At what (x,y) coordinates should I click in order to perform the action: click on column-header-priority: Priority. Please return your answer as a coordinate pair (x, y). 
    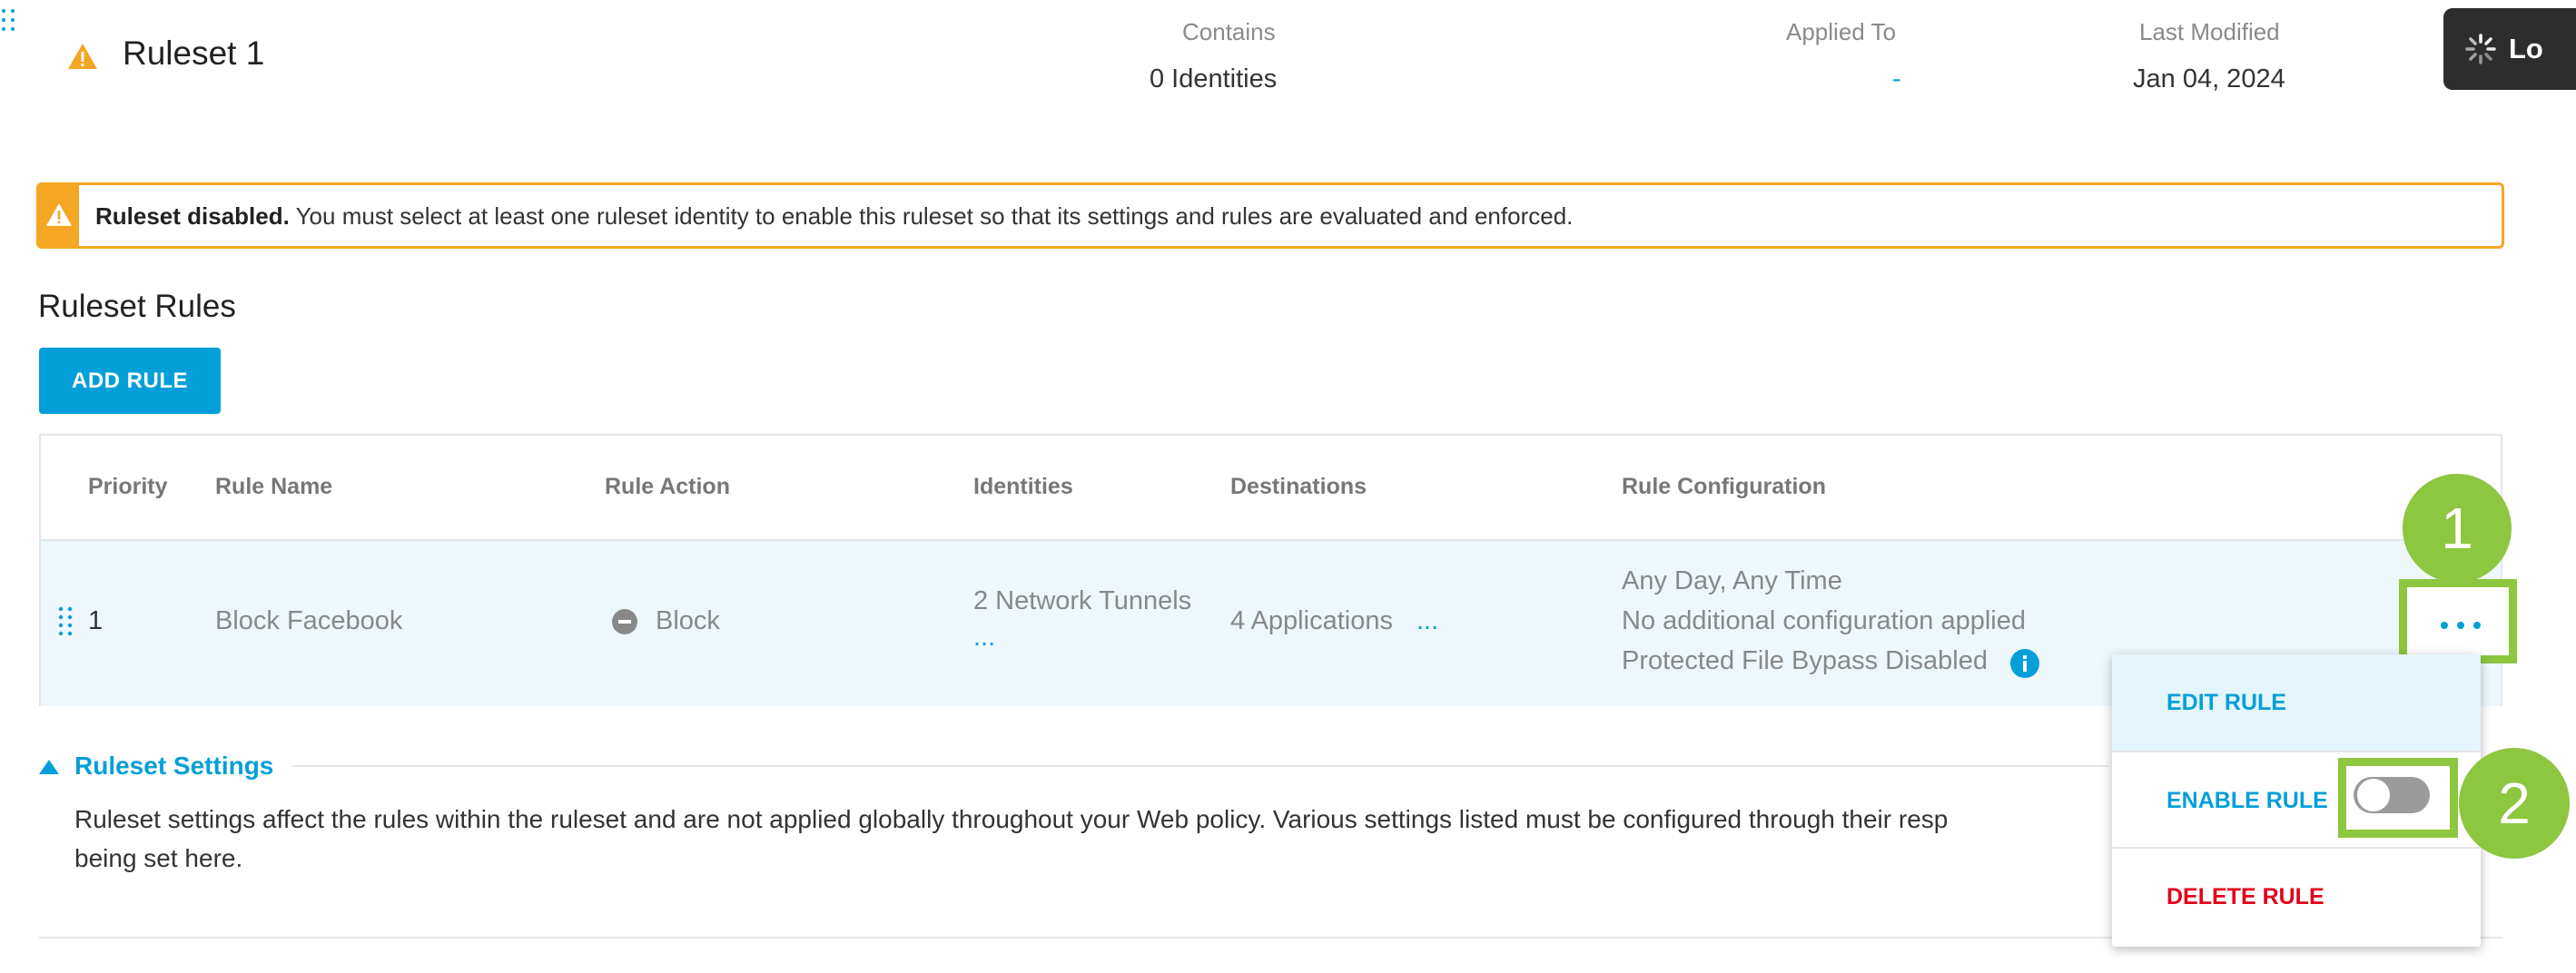
    Looking at the image, I should click on (128, 487).